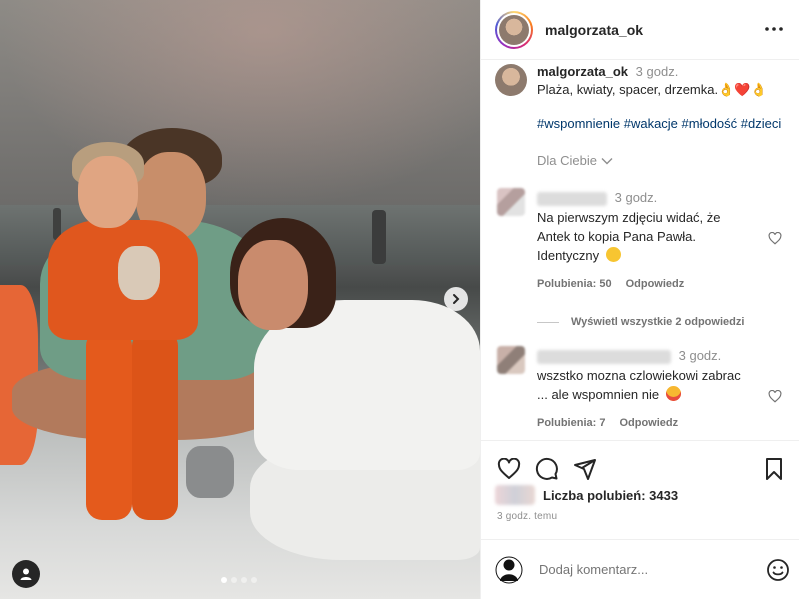 Image resolution: width=799 pixels, height=599 pixels. Describe the element at coordinates (657, 71) in the screenshot. I see `caption-time: 3 godz.` at that location.